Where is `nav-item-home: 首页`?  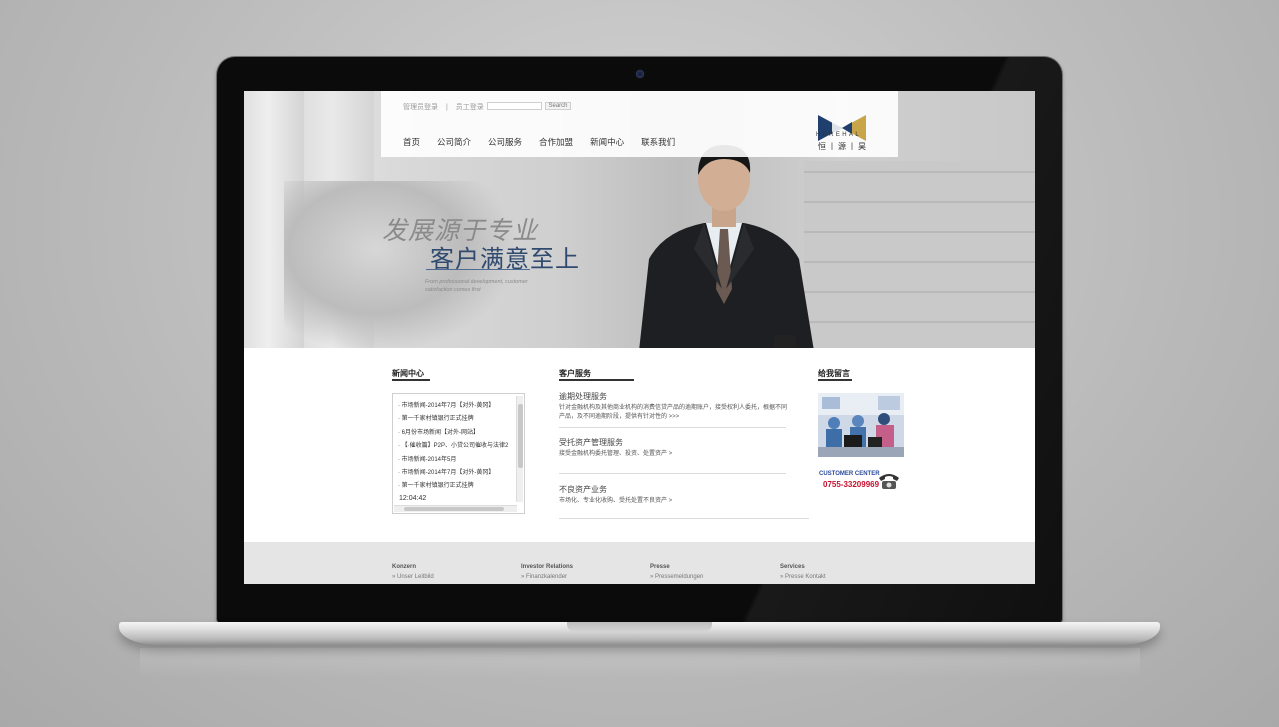 nav-item-home: 首页 is located at coordinates (411, 142).